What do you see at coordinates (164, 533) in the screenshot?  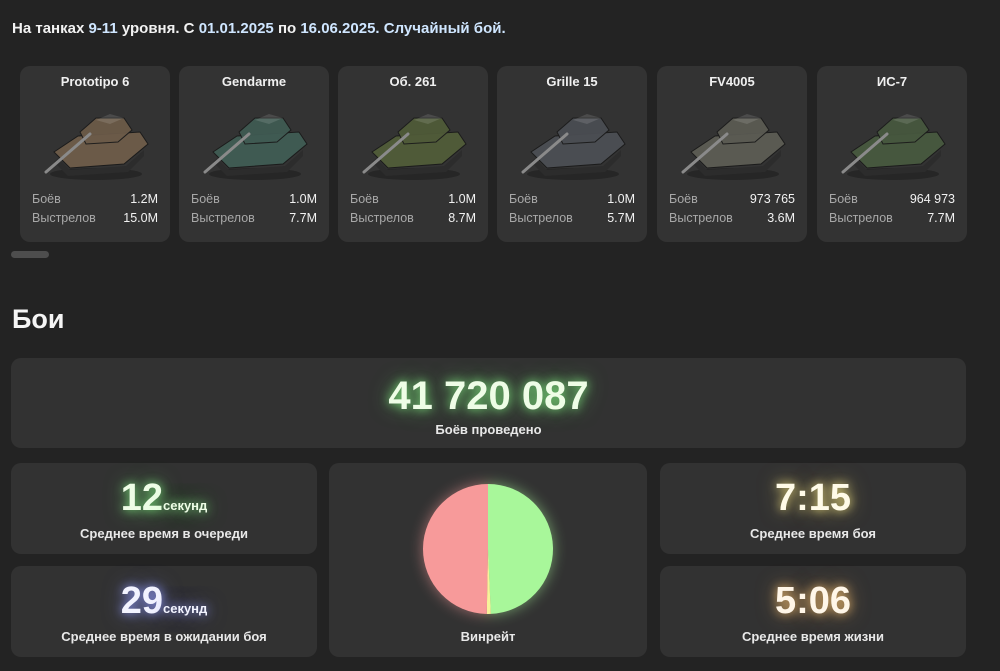 I see `queue-time-caption: Среднее время в очереди` at bounding box center [164, 533].